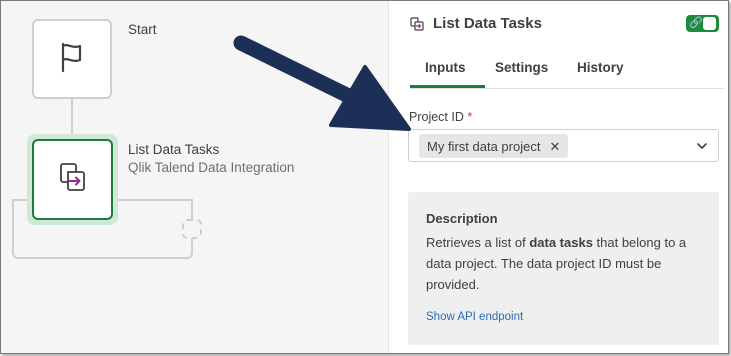  What do you see at coordinates (72, 119) in the screenshot?
I see `flow-connector` at bounding box center [72, 119].